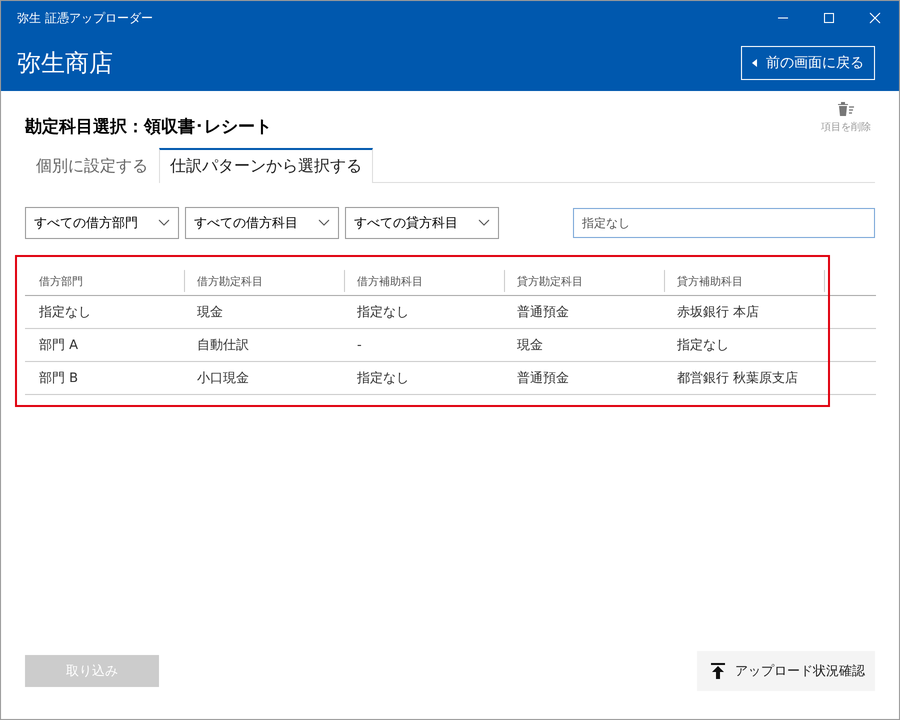 This screenshot has width=900, height=720. Describe the element at coordinates (105, 281) in the screenshot. I see `column-header: 借方部門` at that location.